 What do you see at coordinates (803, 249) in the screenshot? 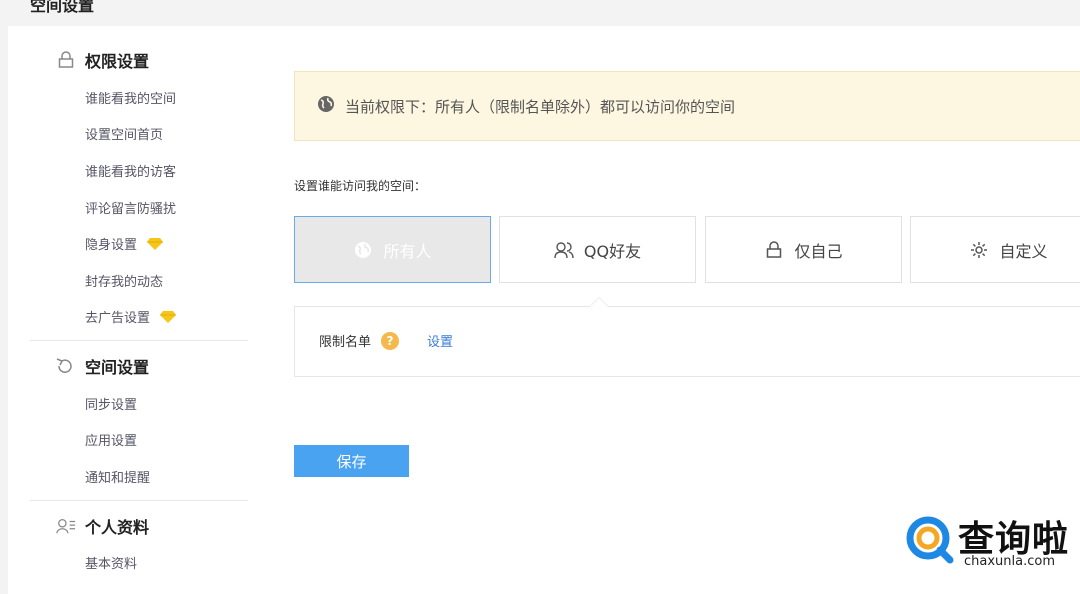
I see `option-only-me: 仅自己` at bounding box center [803, 249].